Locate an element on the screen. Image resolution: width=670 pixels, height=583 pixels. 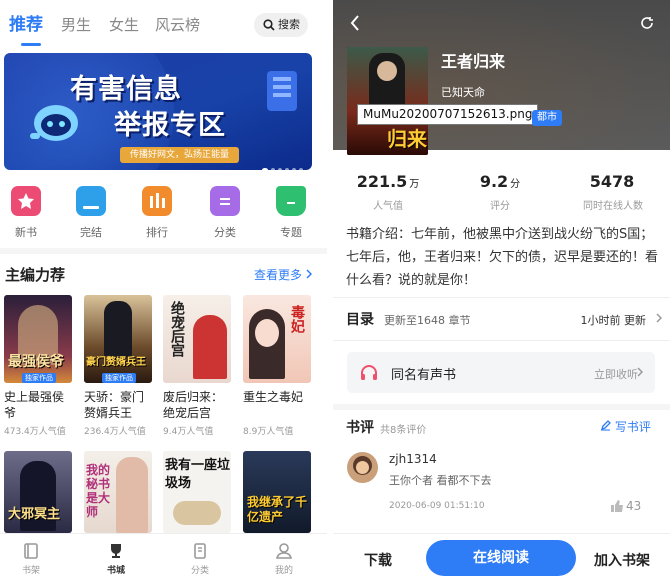
book-popularity: 236.4万人气值 is located at coordinates (115, 432).